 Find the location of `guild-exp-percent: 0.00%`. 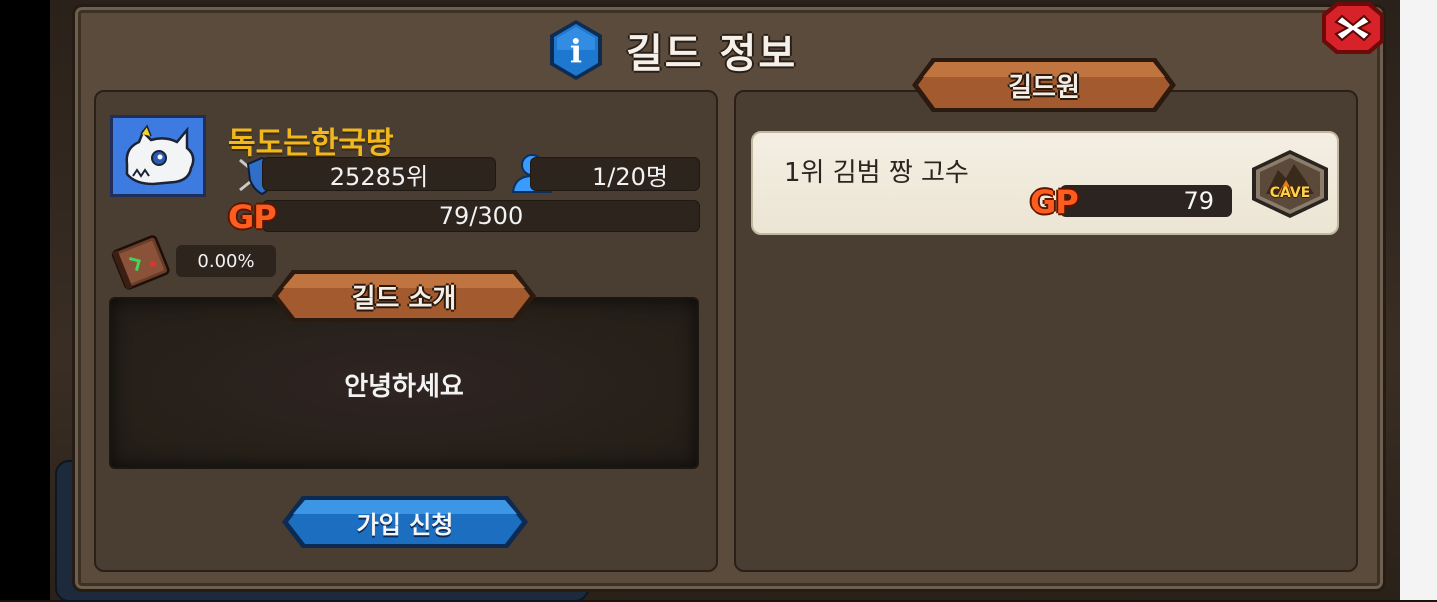

guild-exp-percent: 0.00% is located at coordinates (226, 261).